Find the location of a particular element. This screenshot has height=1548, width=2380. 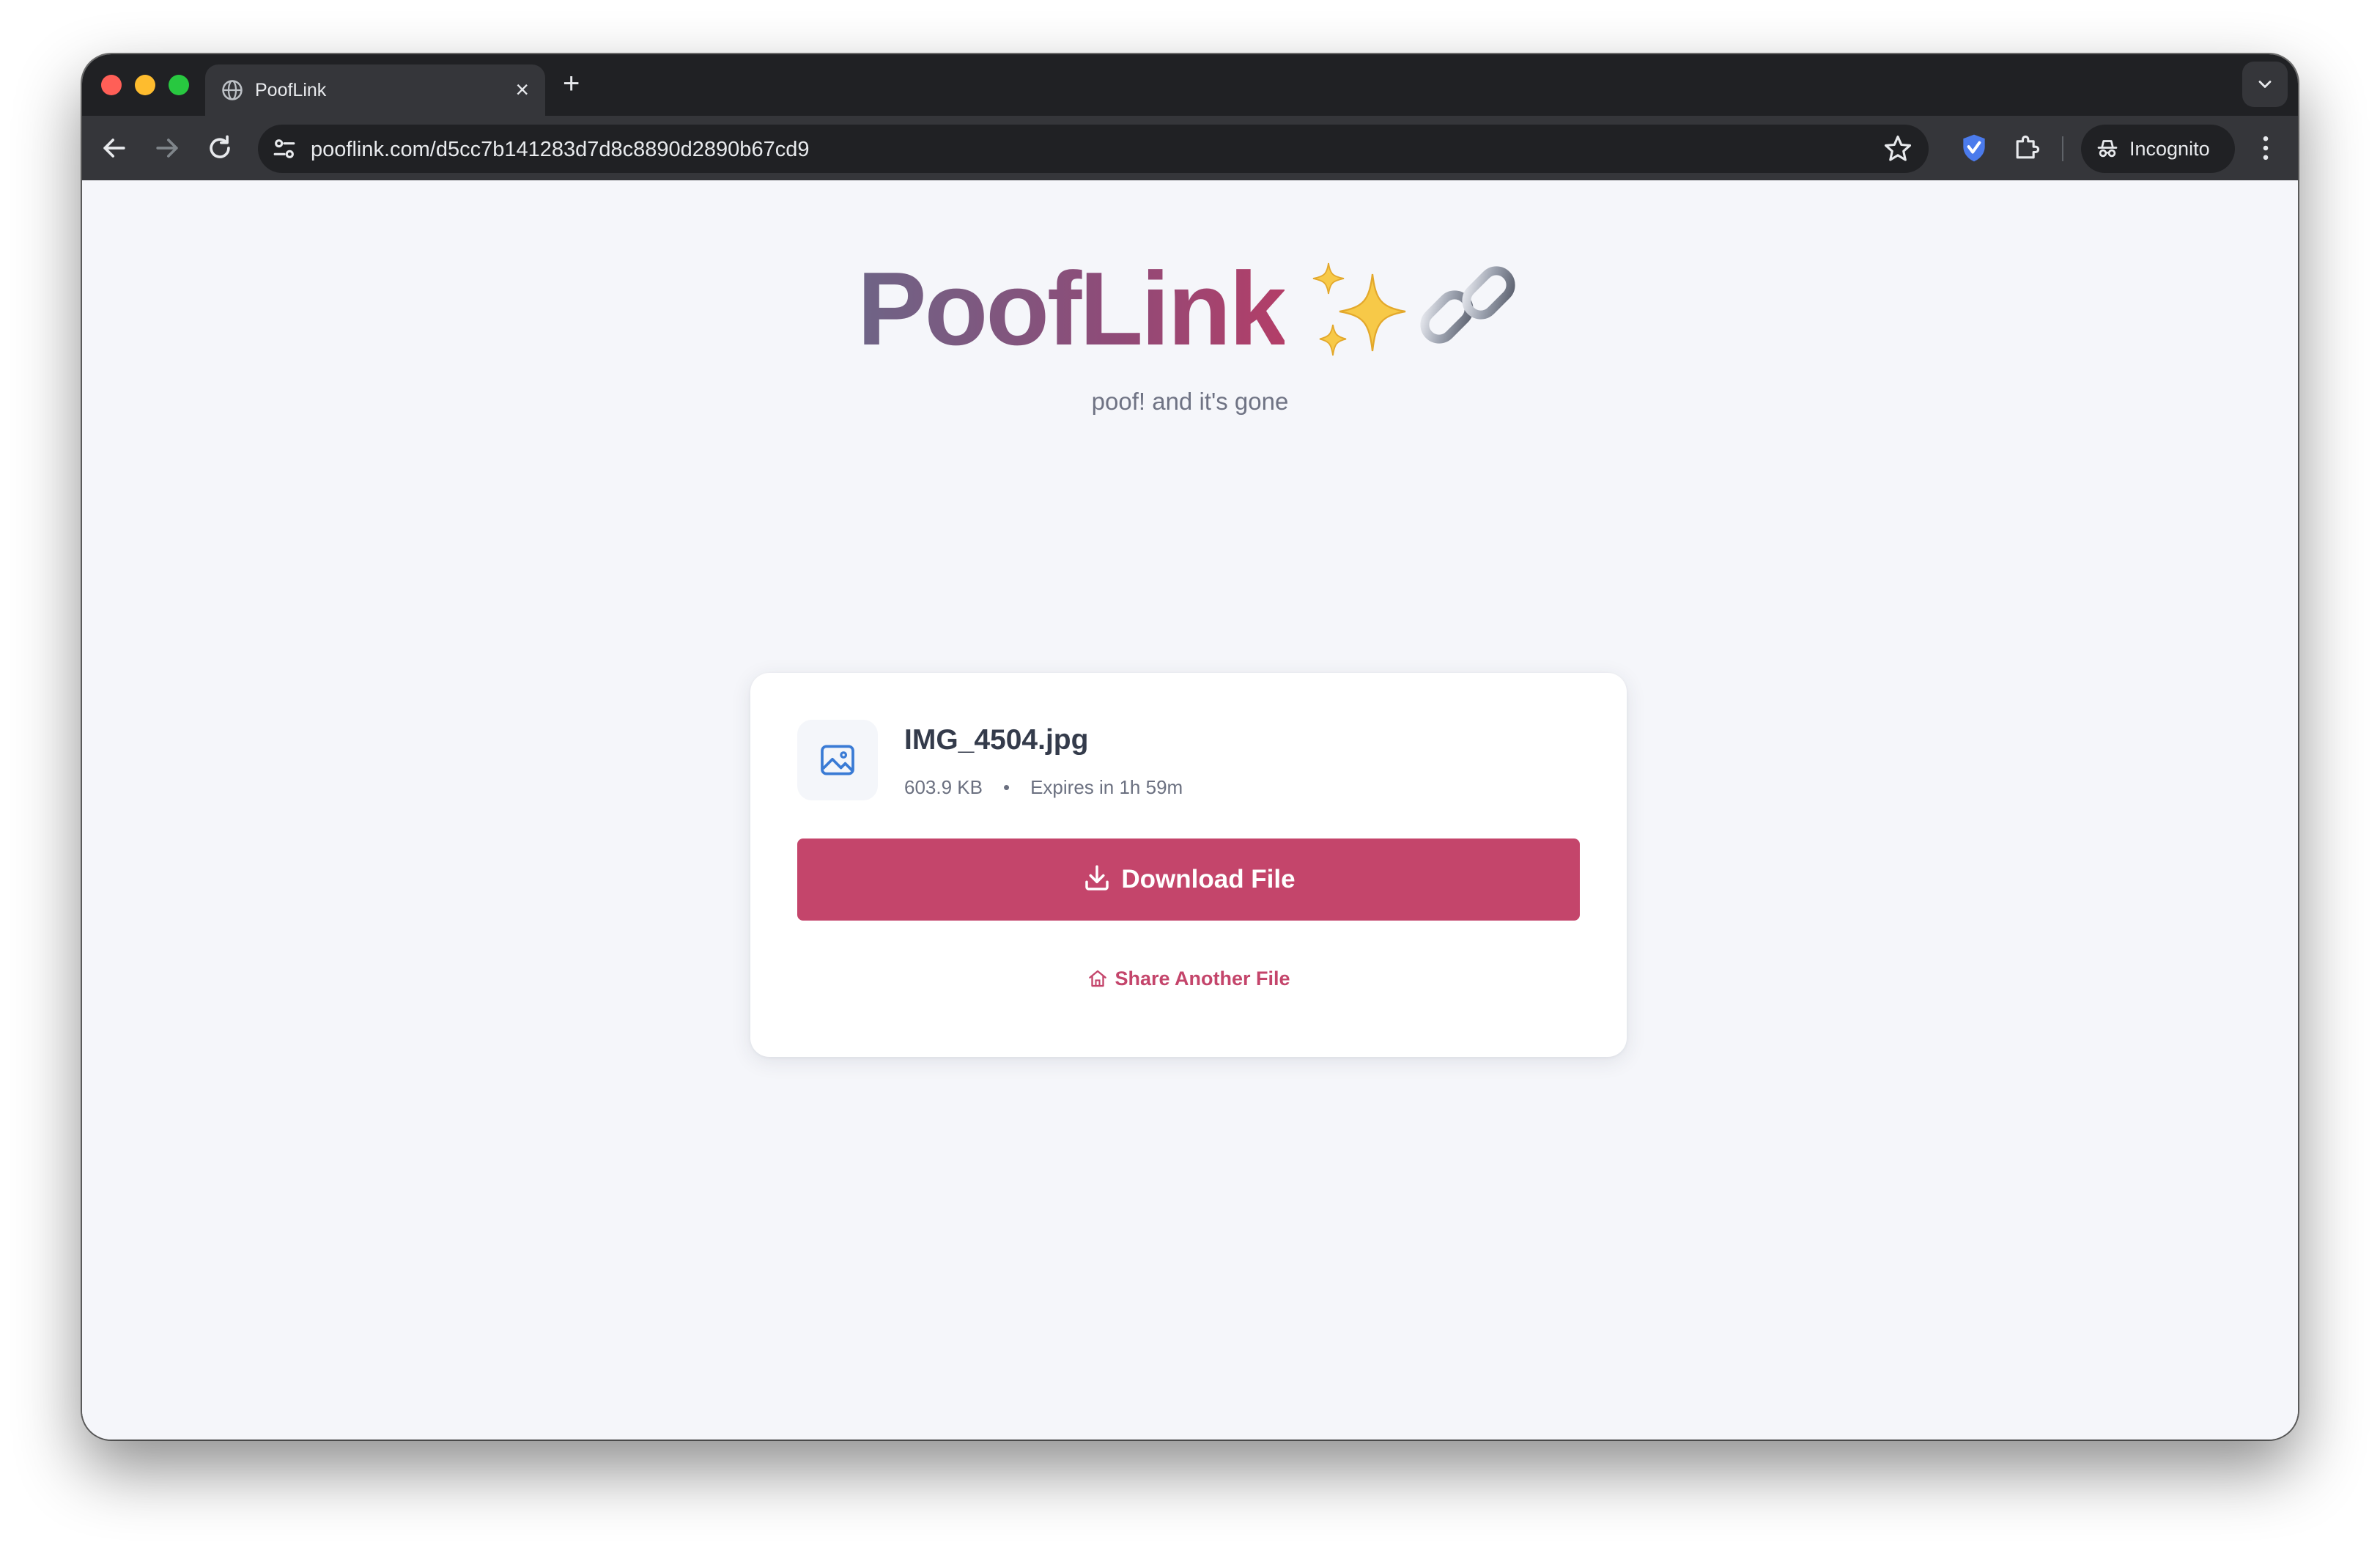

incognito-profile-button: Incognito is located at coordinates (2158, 149).